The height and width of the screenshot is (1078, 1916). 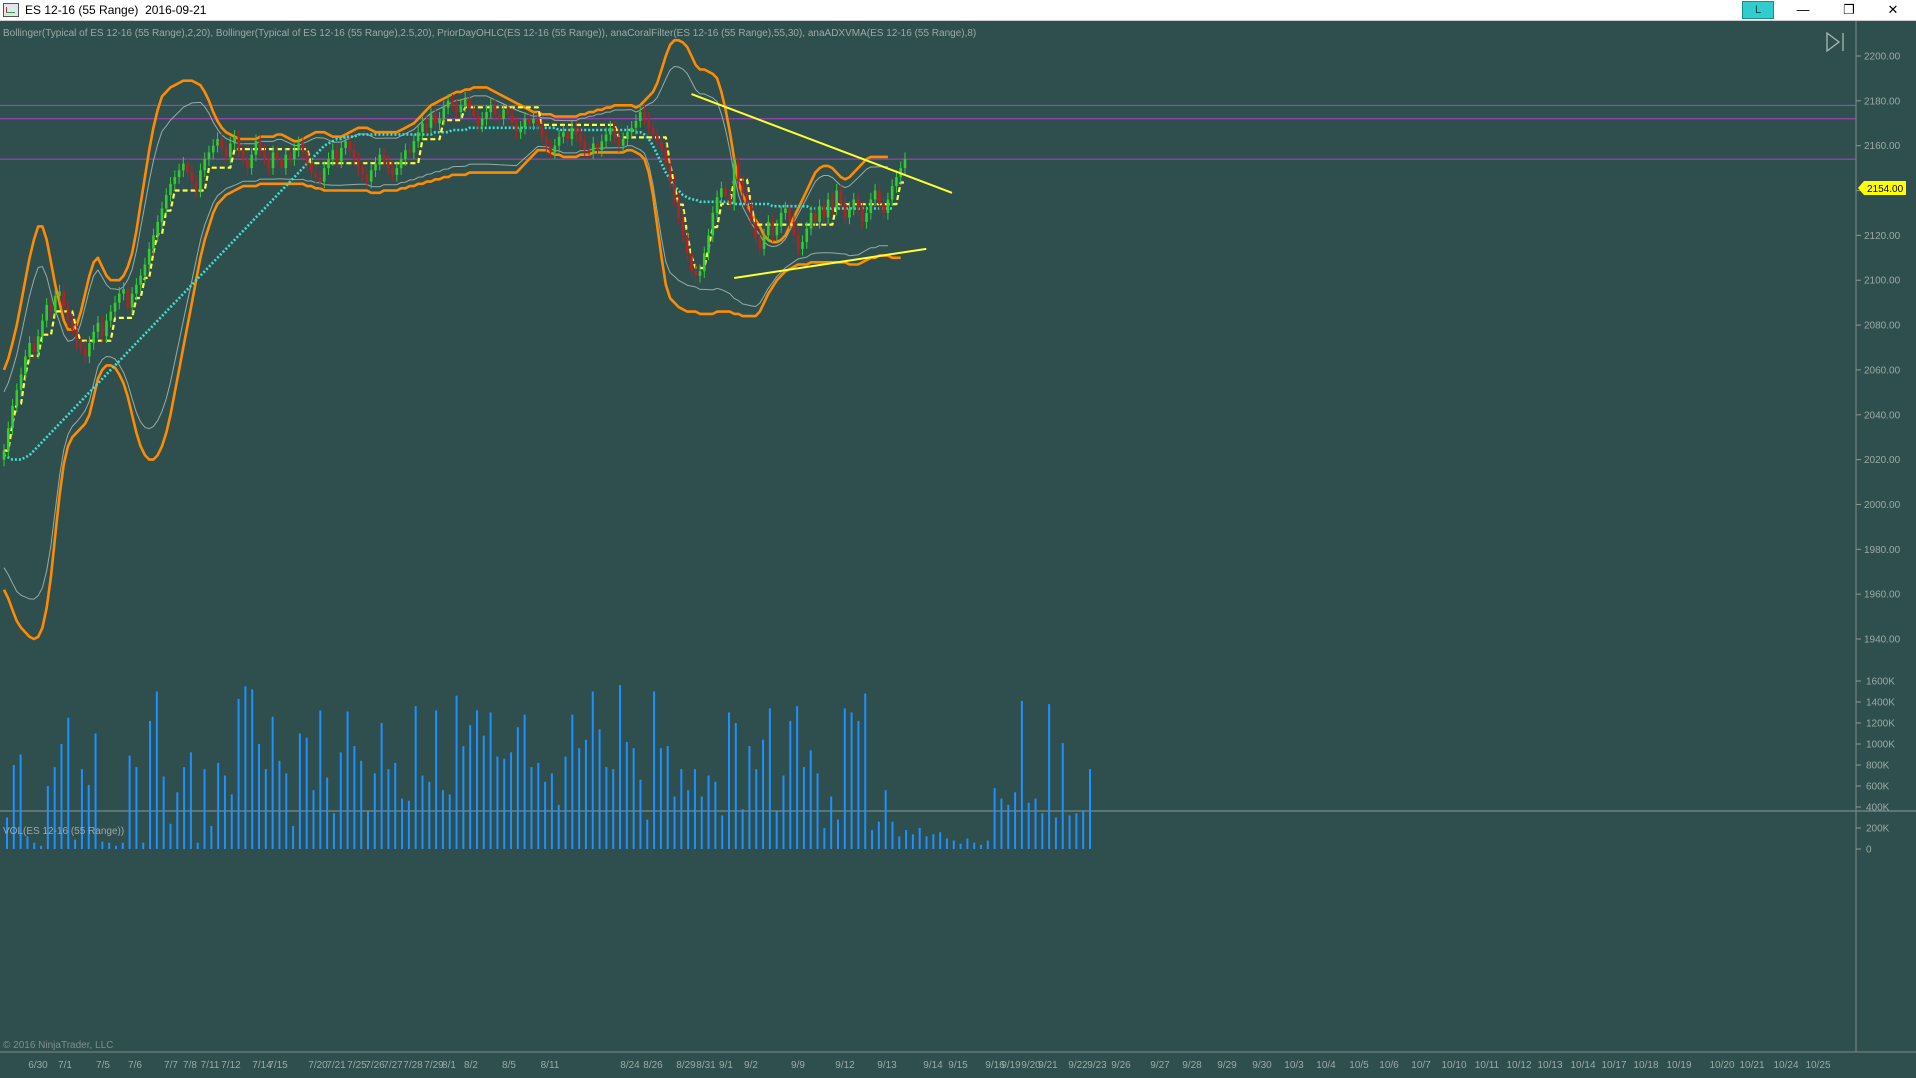 I want to click on volume-indicator-label: VOL(ES 12-16 (55 Range)), so click(x=63, y=831).